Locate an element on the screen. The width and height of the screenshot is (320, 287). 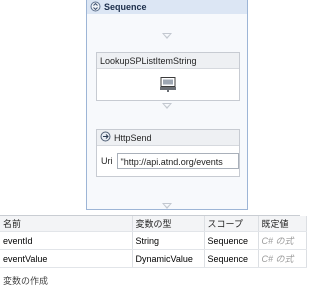
variable-name-cell: eventId is located at coordinates (66, 240).